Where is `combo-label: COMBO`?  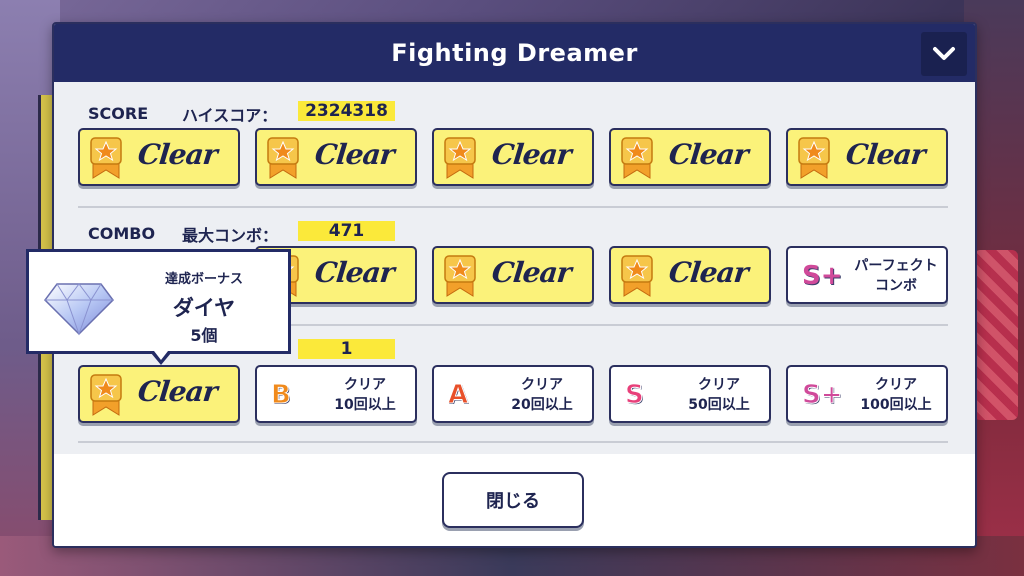
combo-label: COMBO is located at coordinates (122, 233).